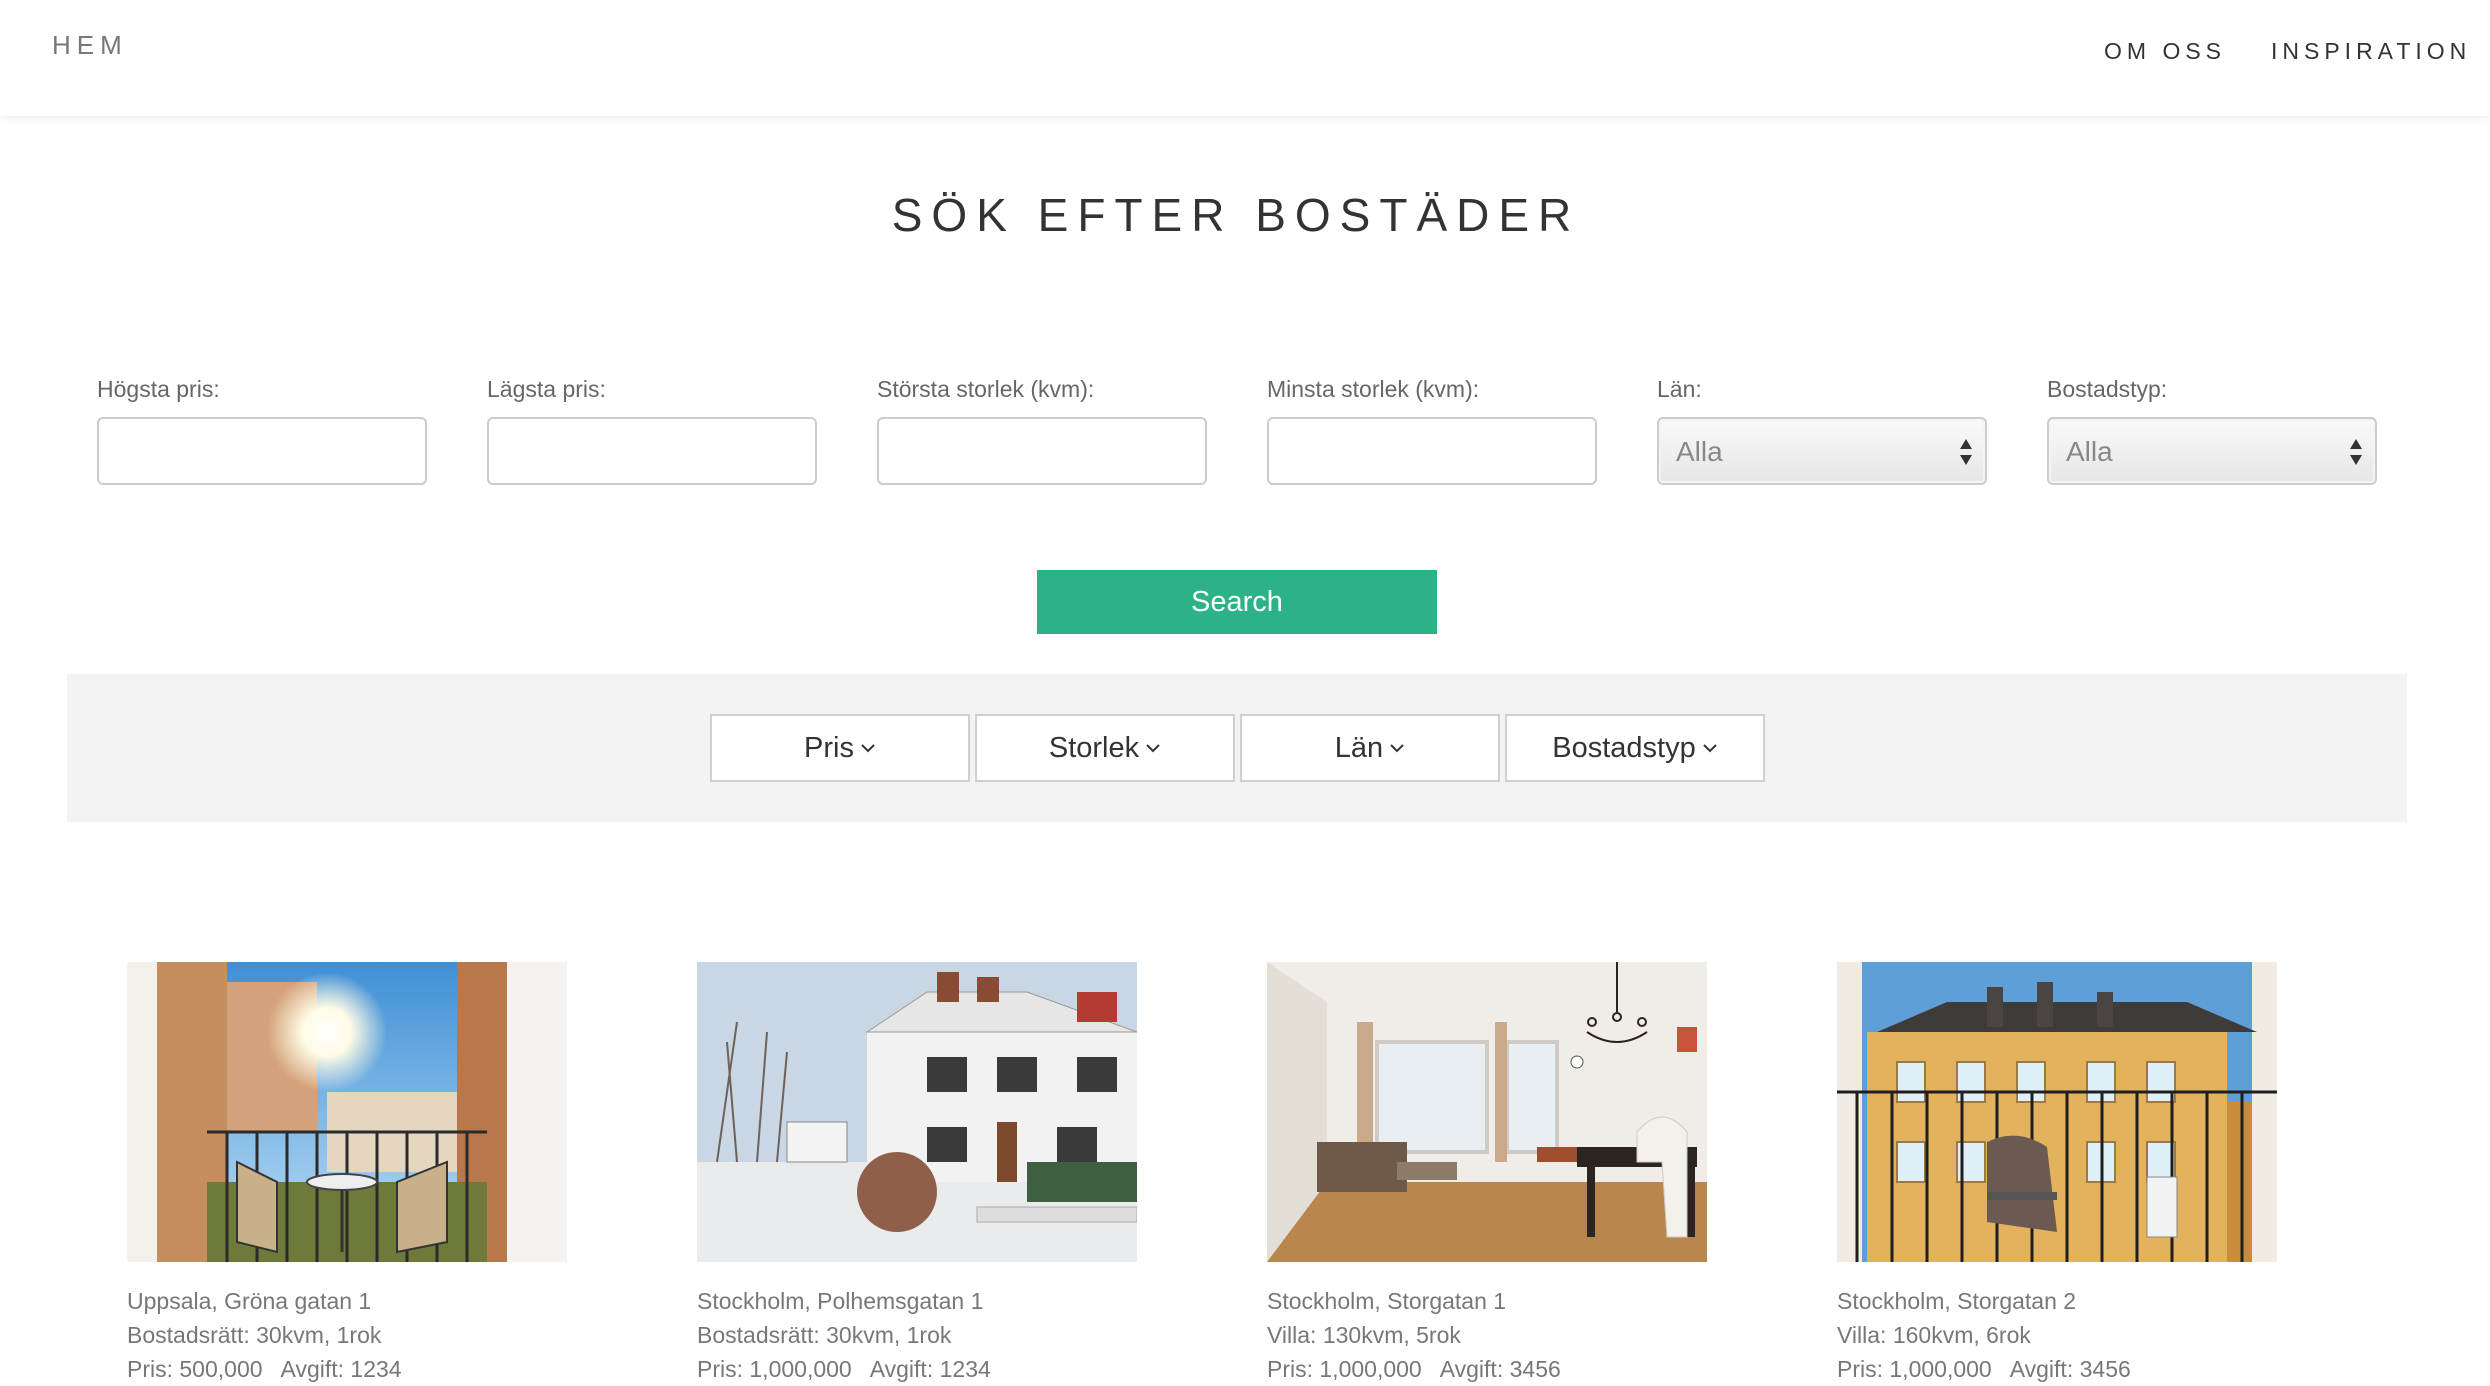 The height and width of the screenshot is (1386, 2490). I want to click on min-price-label: Lägsta pris:, so click(546, 389).